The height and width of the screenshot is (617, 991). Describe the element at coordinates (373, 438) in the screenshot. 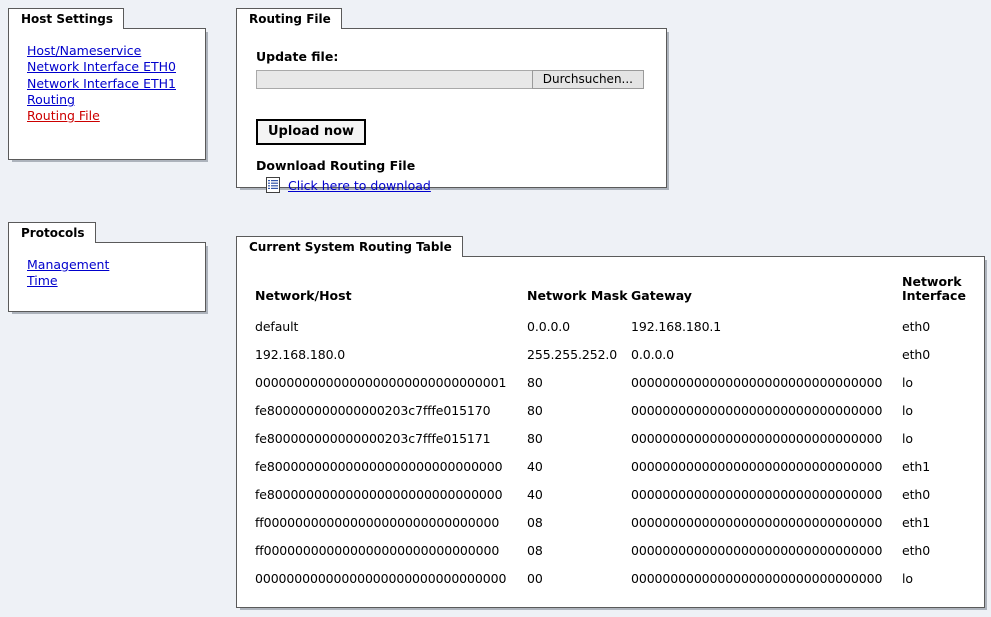

I see `cell-network-host: fe800000000000000203c7fffe015171` at that location.